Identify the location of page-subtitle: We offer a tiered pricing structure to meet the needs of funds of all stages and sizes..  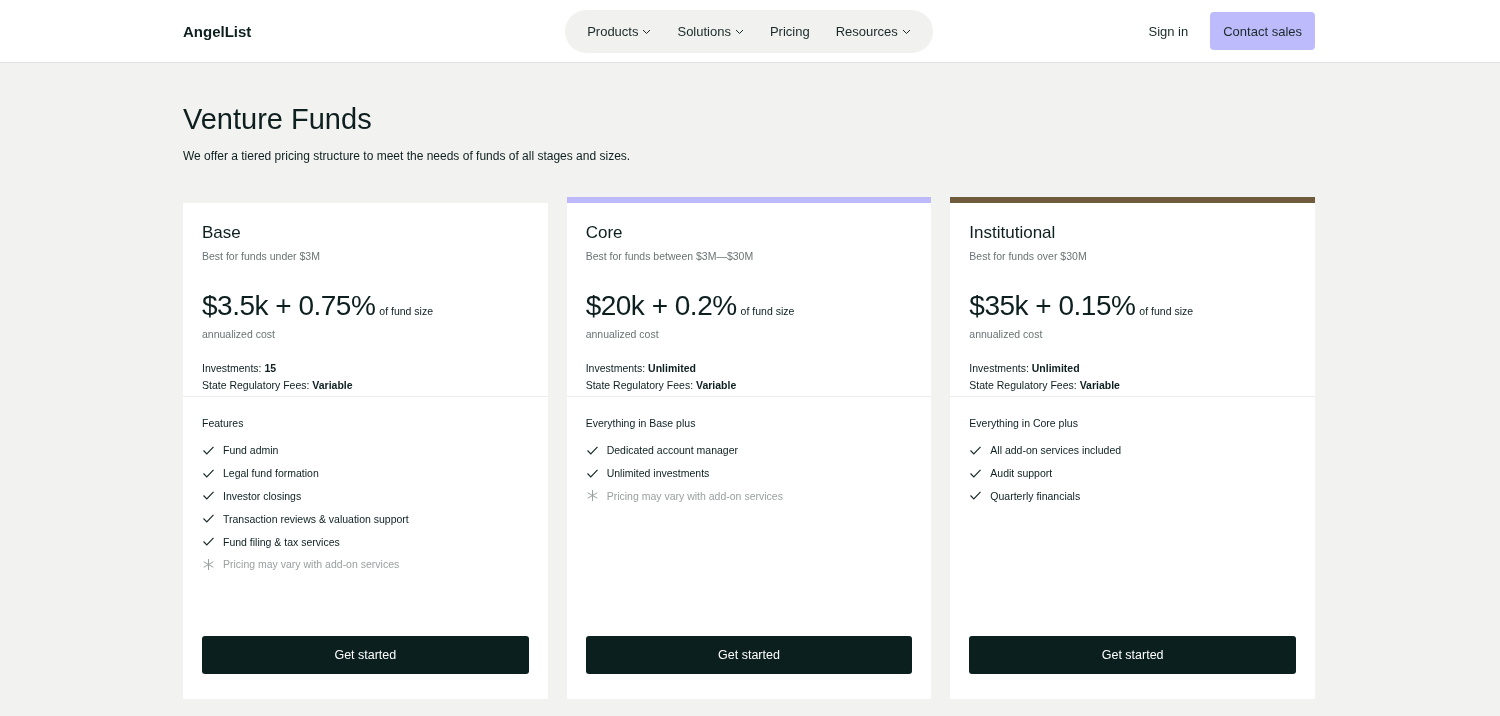
(407, 156).